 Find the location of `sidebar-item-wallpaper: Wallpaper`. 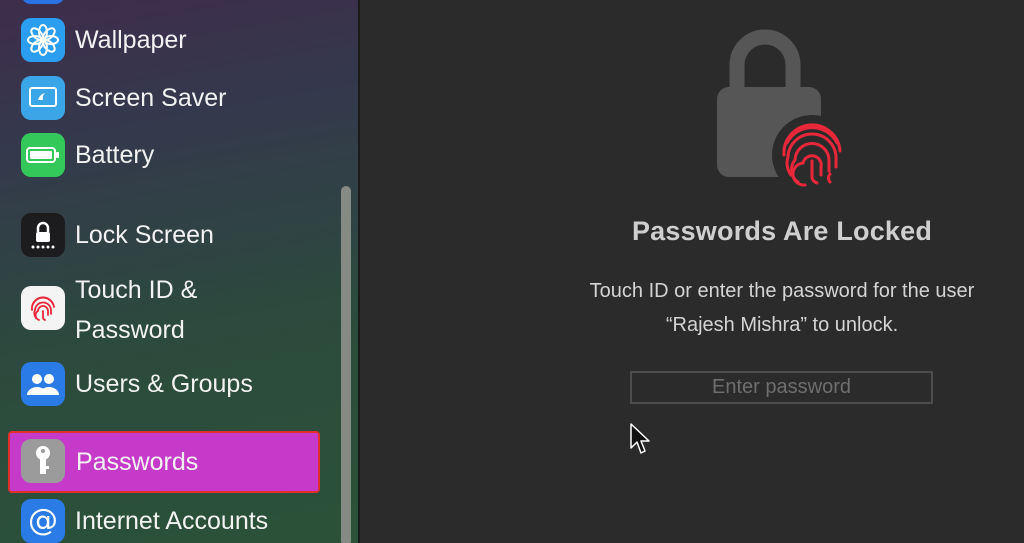

sidebar-item-wallpaper: Wallpaper is located at coordinates (162, 40).